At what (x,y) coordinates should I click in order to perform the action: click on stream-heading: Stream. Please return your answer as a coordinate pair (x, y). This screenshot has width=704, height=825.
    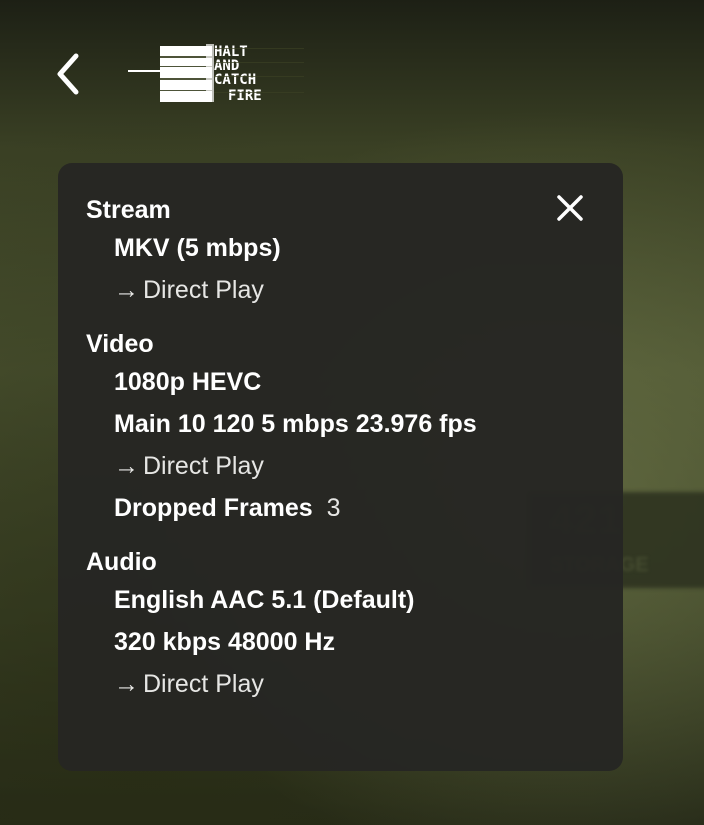
    Looking at the image, I should click on (128, 210).